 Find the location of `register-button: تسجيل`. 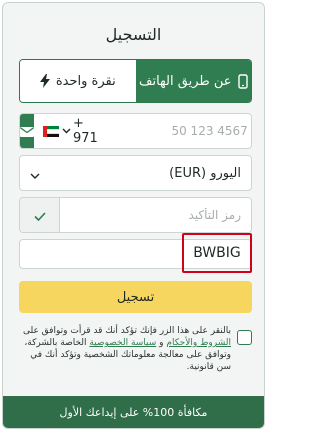

register-button: تسجيل is located at coordinates (135, 297).